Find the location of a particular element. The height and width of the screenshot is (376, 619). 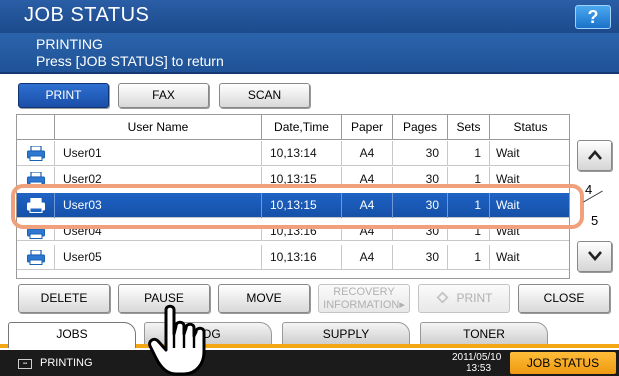

page-total: 5 is located at coordinates (595, 220).